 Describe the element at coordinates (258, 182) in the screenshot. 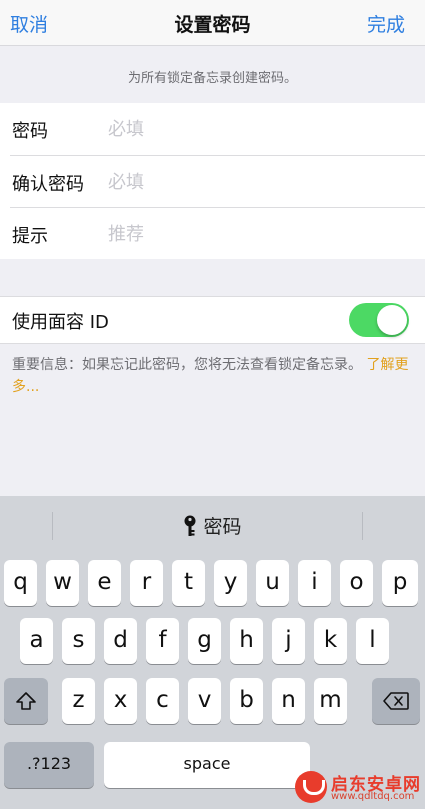

I see `confirm-password-input` at that location.